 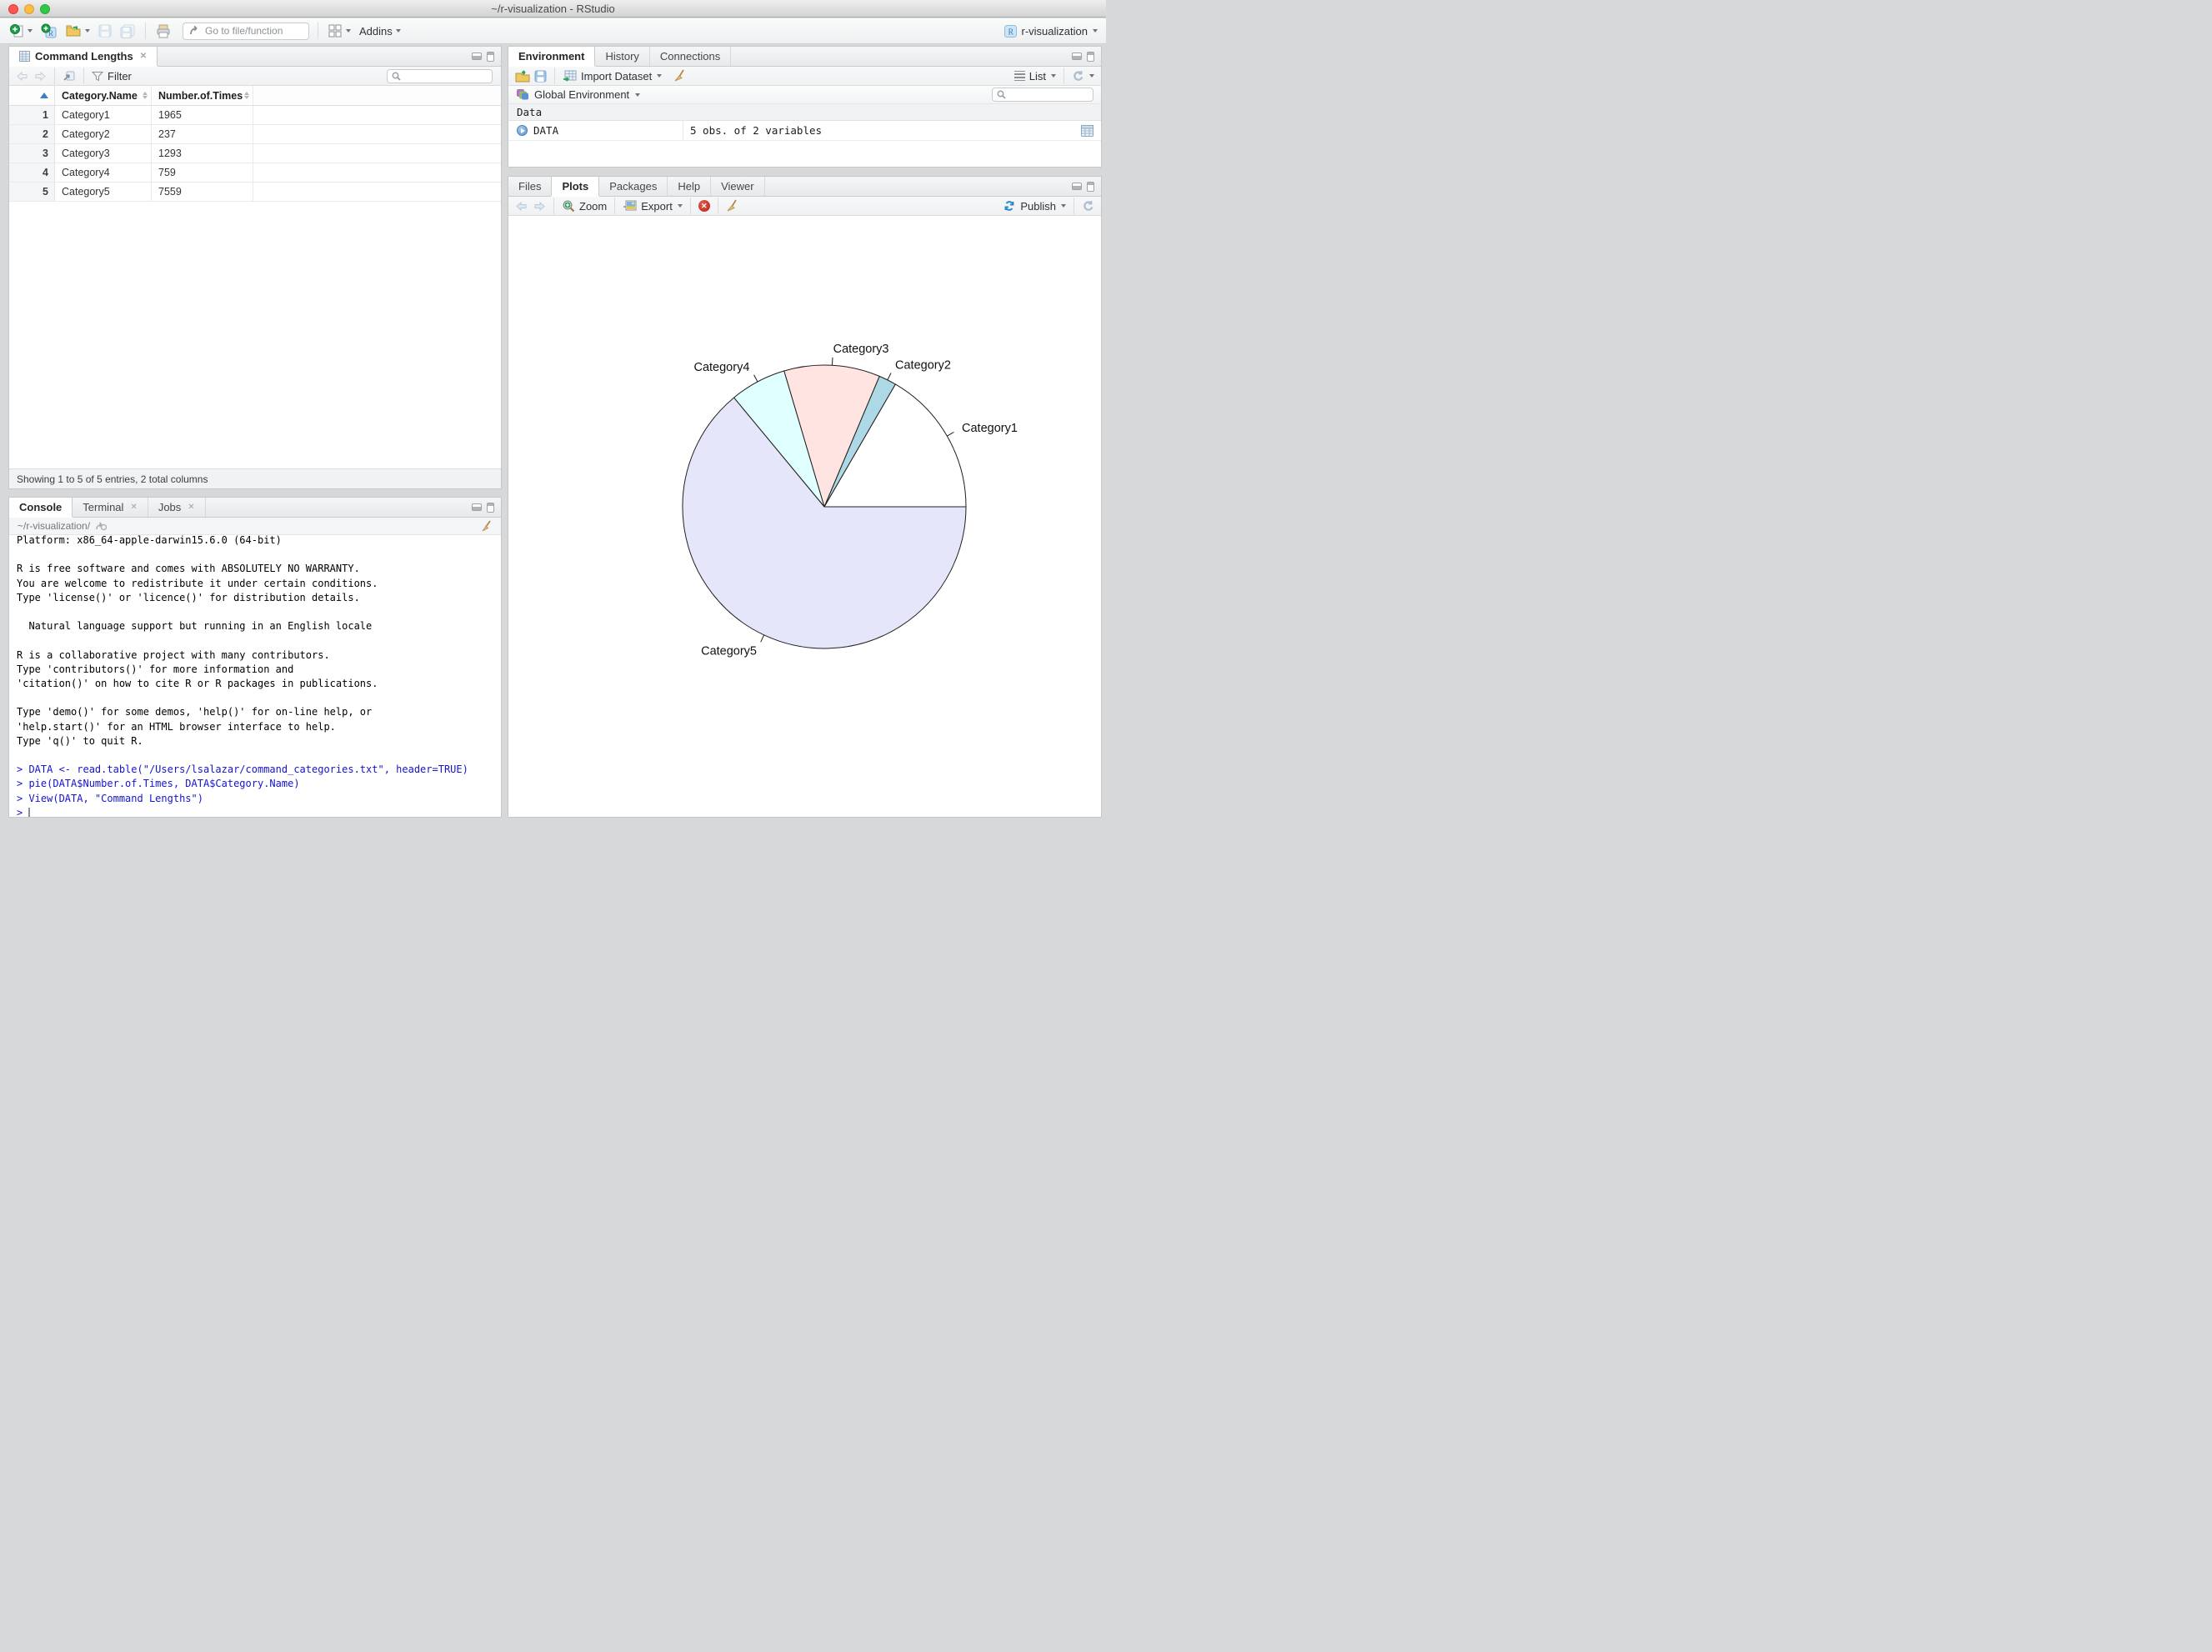 I want to click on list-view-button: List, so click(x=1037, y=76).